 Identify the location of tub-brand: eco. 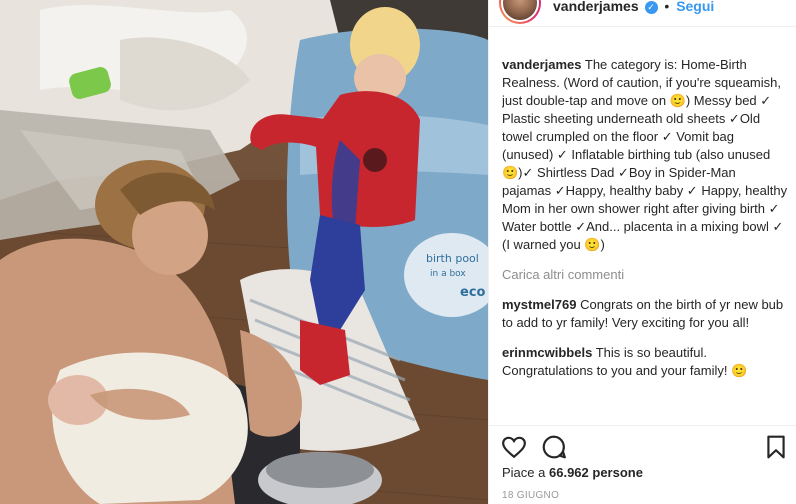
(473, 292).